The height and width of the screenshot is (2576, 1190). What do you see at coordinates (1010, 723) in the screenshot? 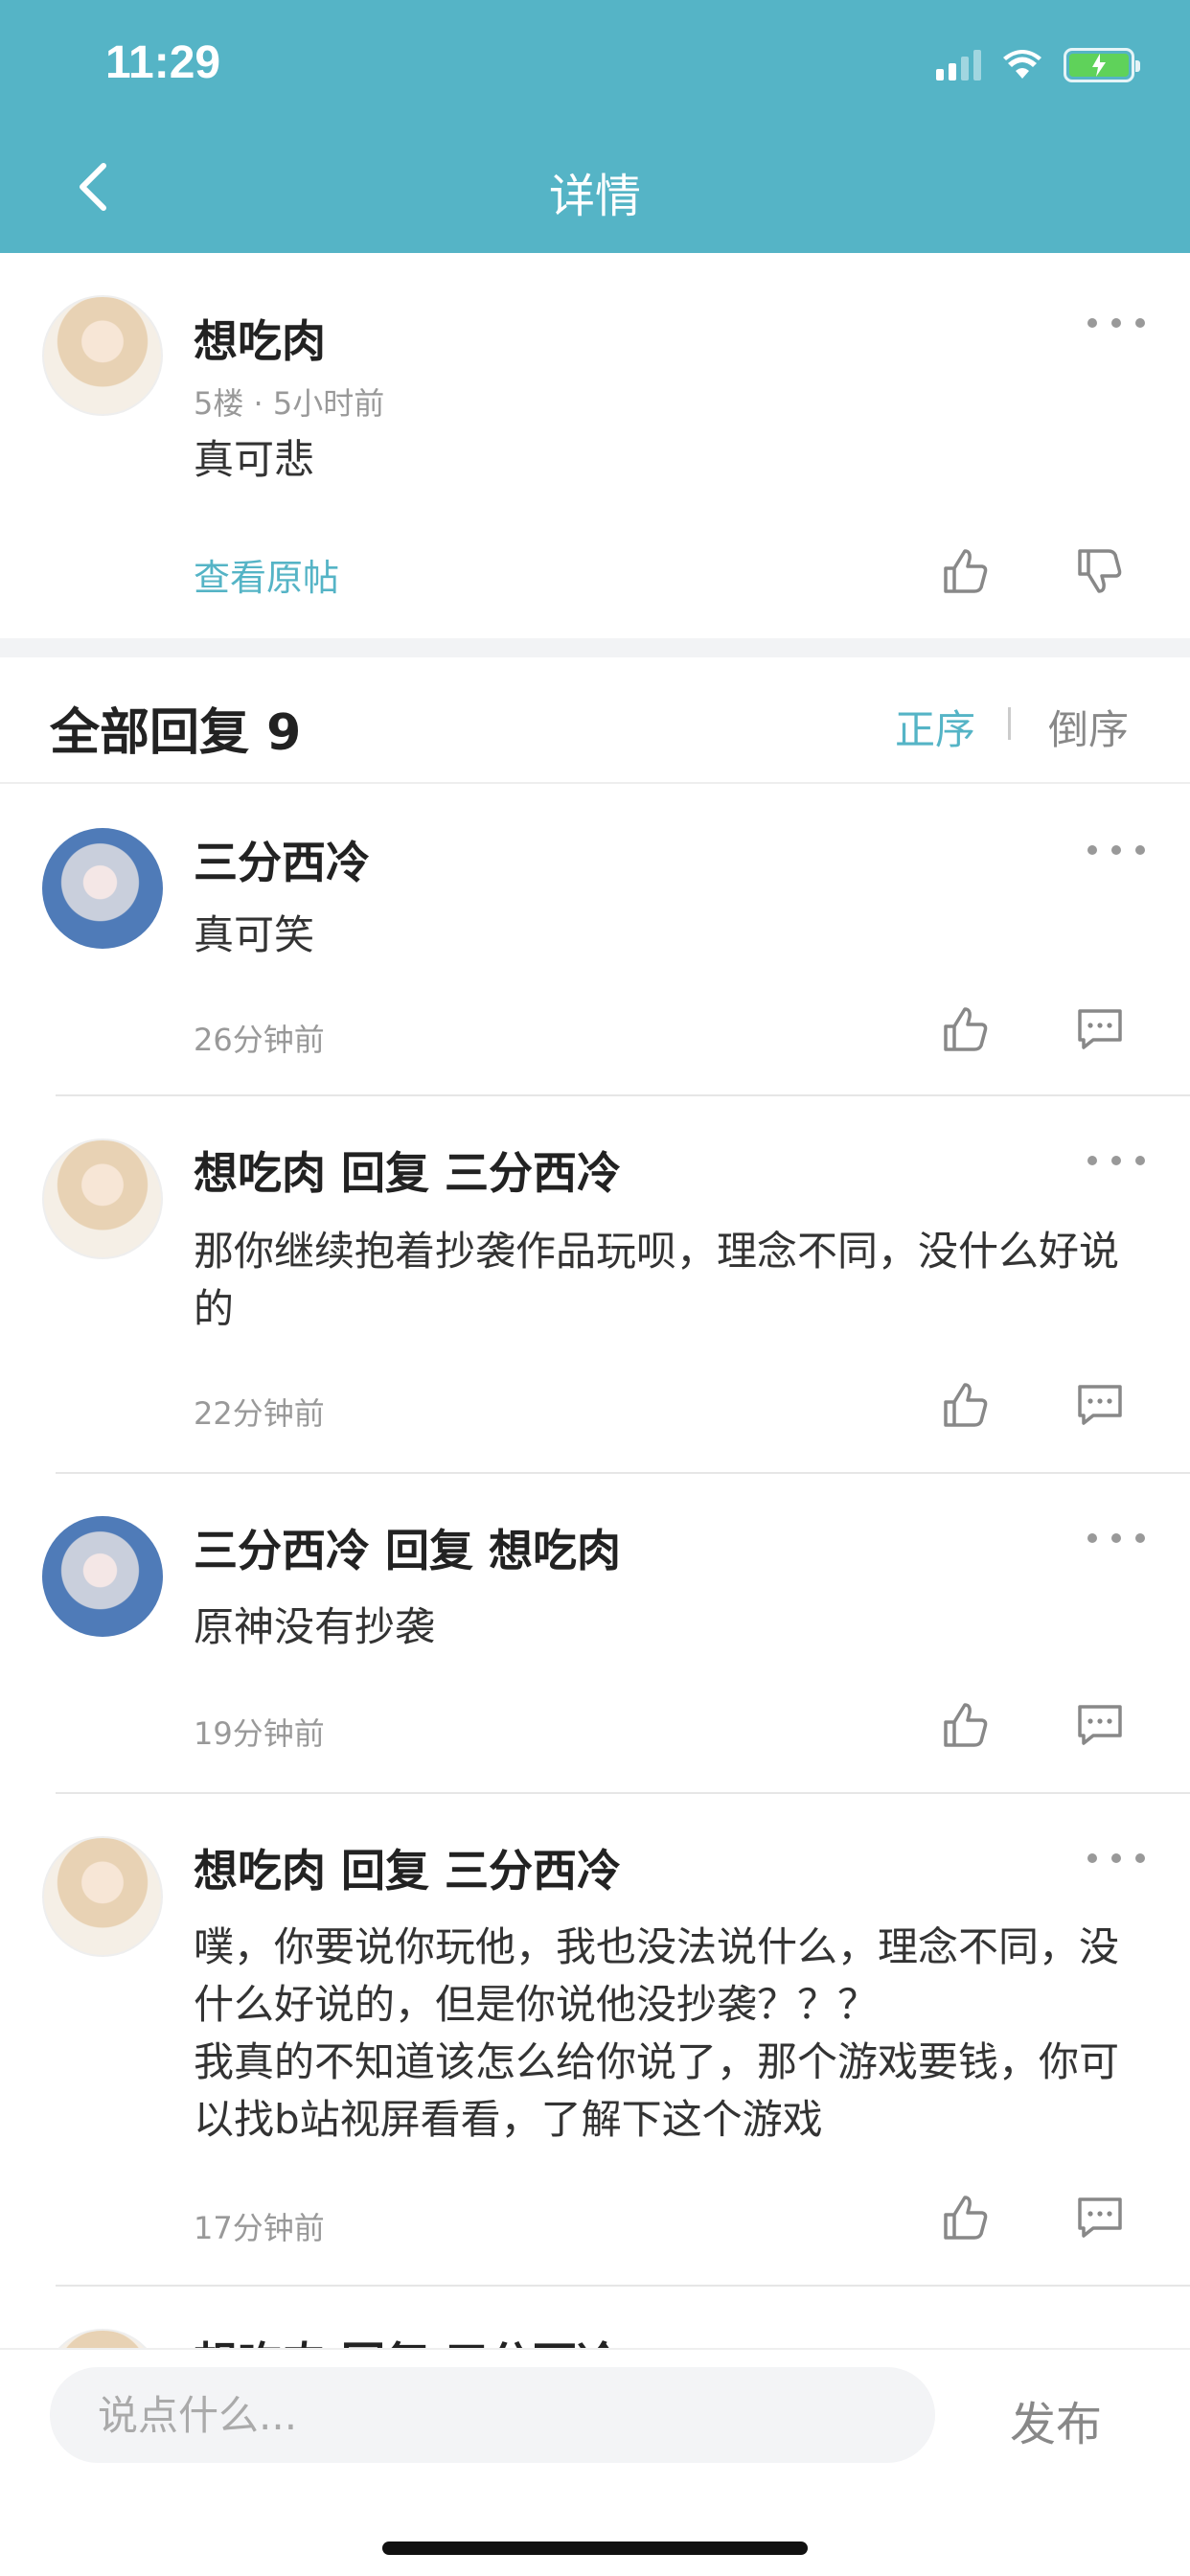
I see `sort-separator` at bounding box center [1010, 723].